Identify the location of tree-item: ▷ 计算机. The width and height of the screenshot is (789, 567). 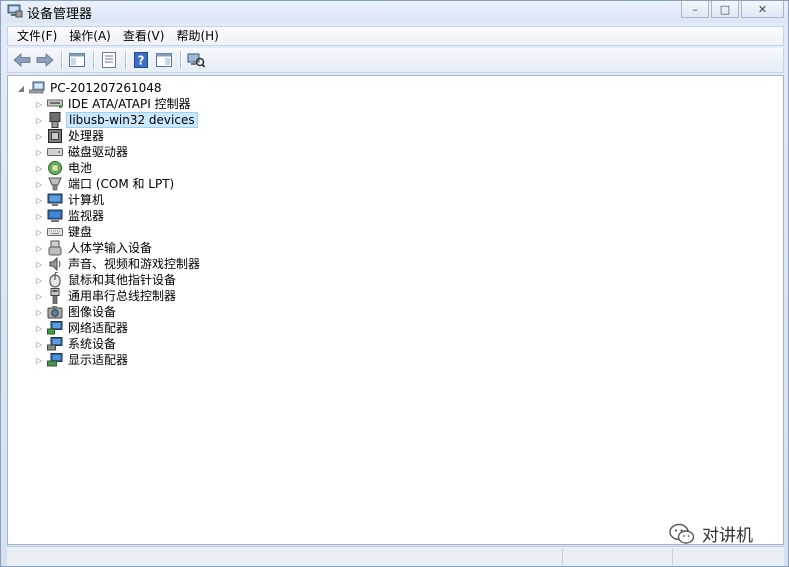
(70, 200).